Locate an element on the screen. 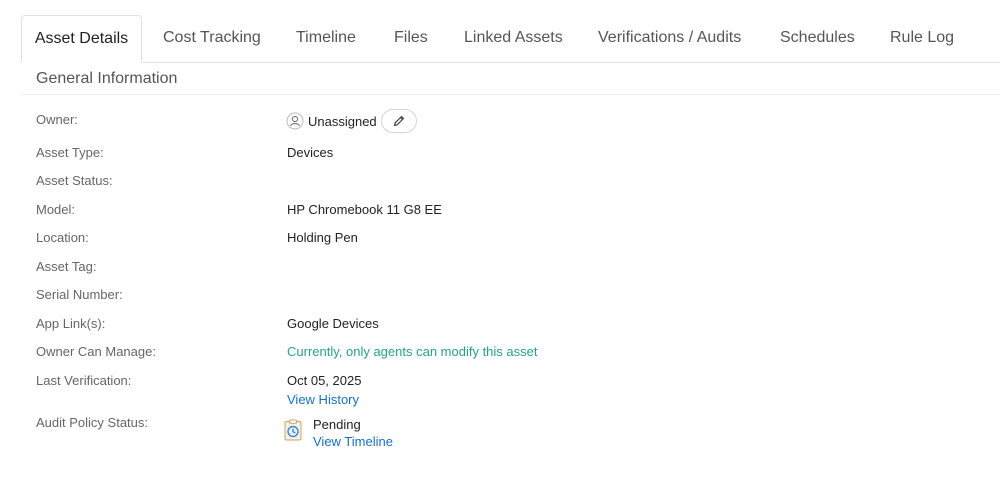 The height and width of the screenshot is (488, 1000). app-links-label: App Link(s): is located at coordinates (71, 323).